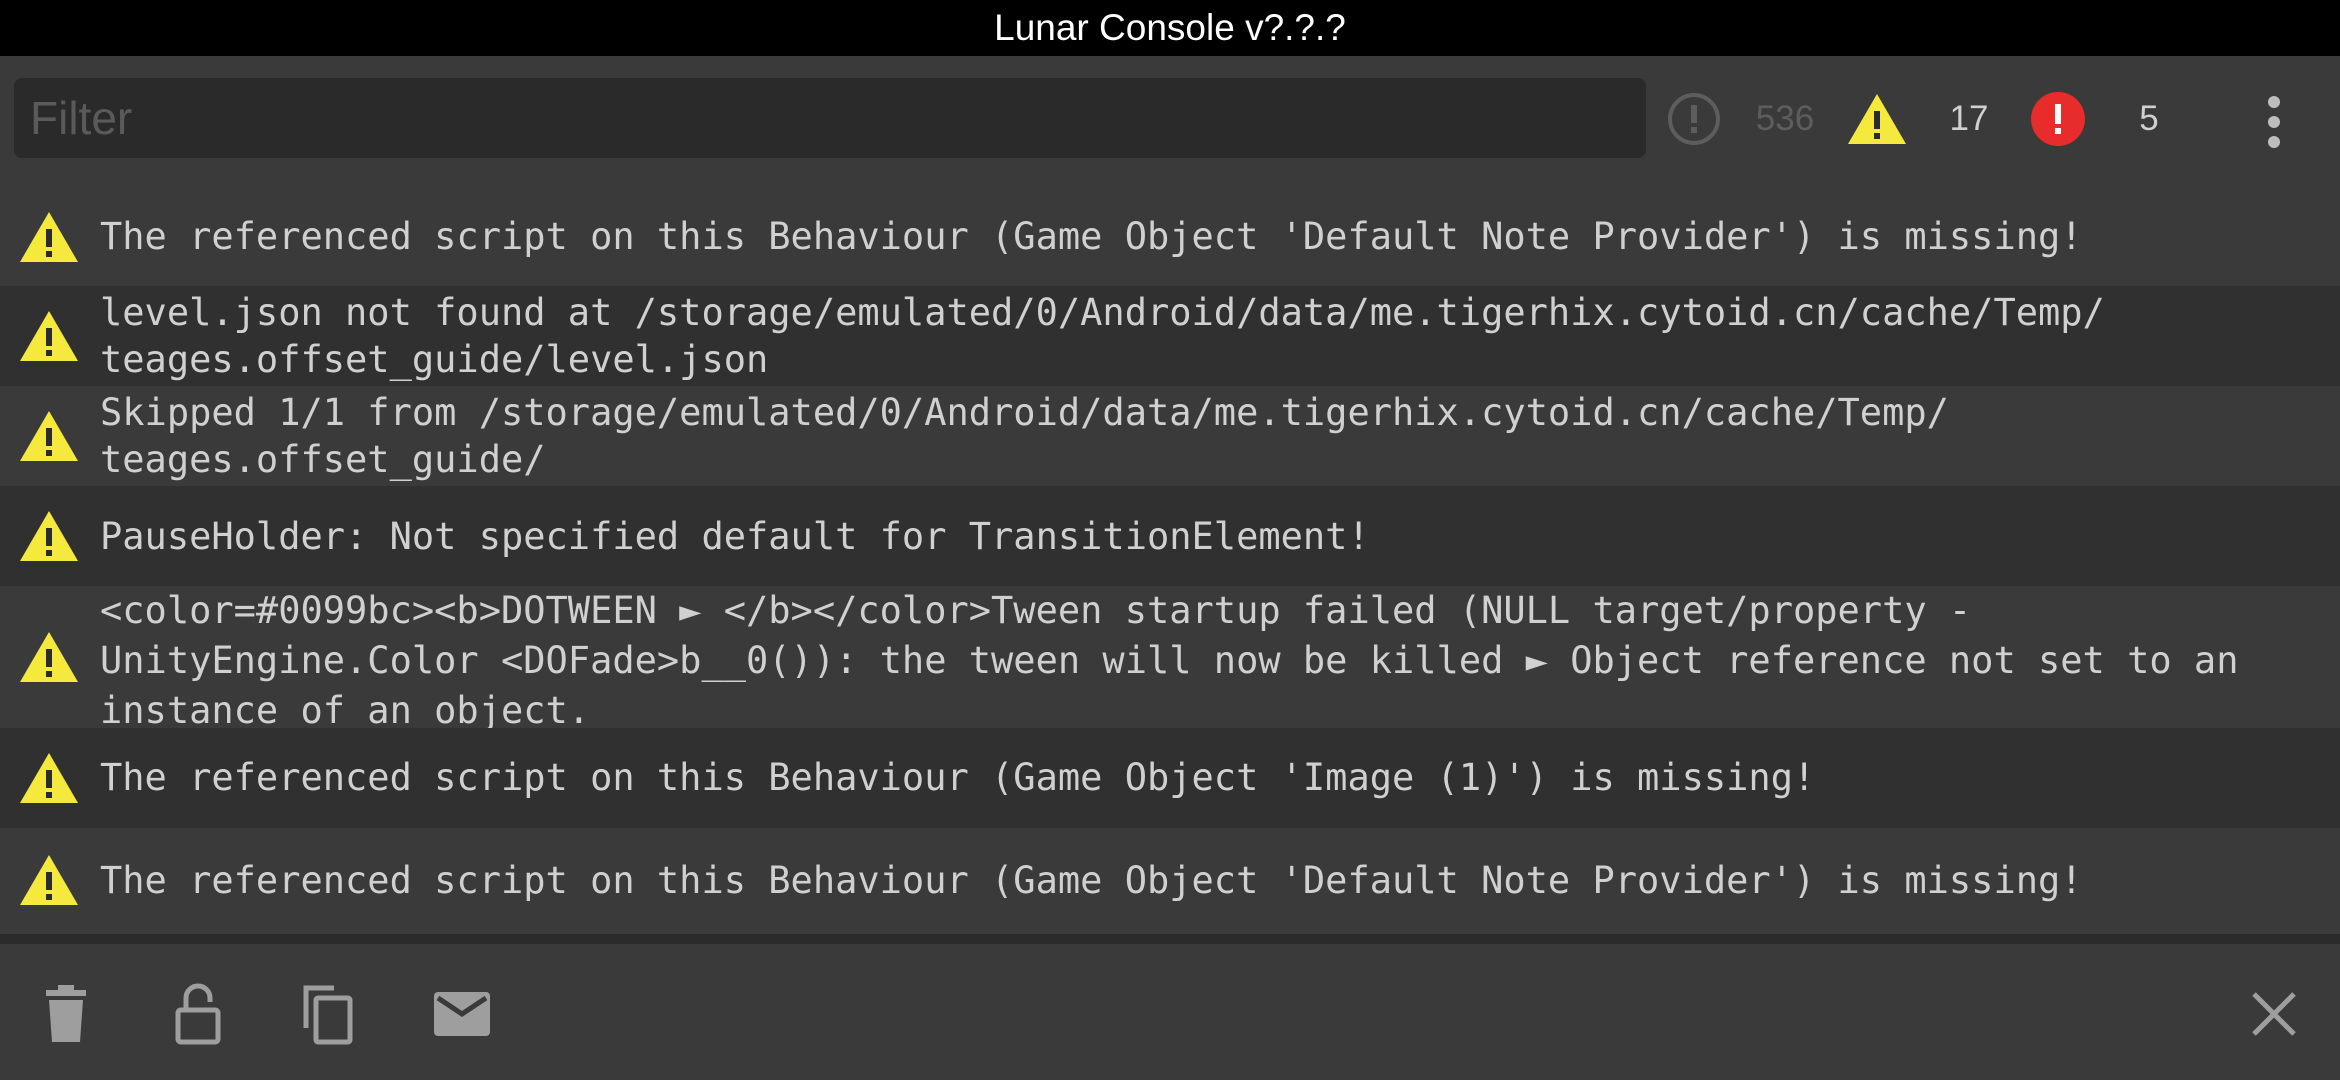 The width and height of the screenshot is (2340, 1080). I want to click on copy-icon, so click(328, 1014).